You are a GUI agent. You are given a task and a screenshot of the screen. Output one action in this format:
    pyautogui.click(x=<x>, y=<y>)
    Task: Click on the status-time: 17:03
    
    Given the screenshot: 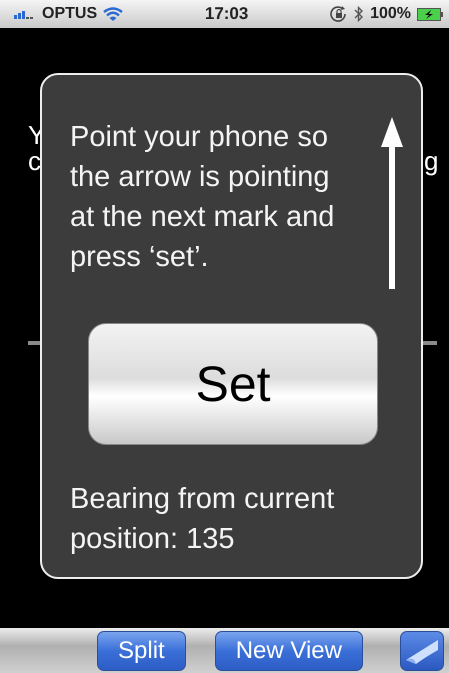 What is the action you would take?
    pyautogui.click(x=226, y=14)
    